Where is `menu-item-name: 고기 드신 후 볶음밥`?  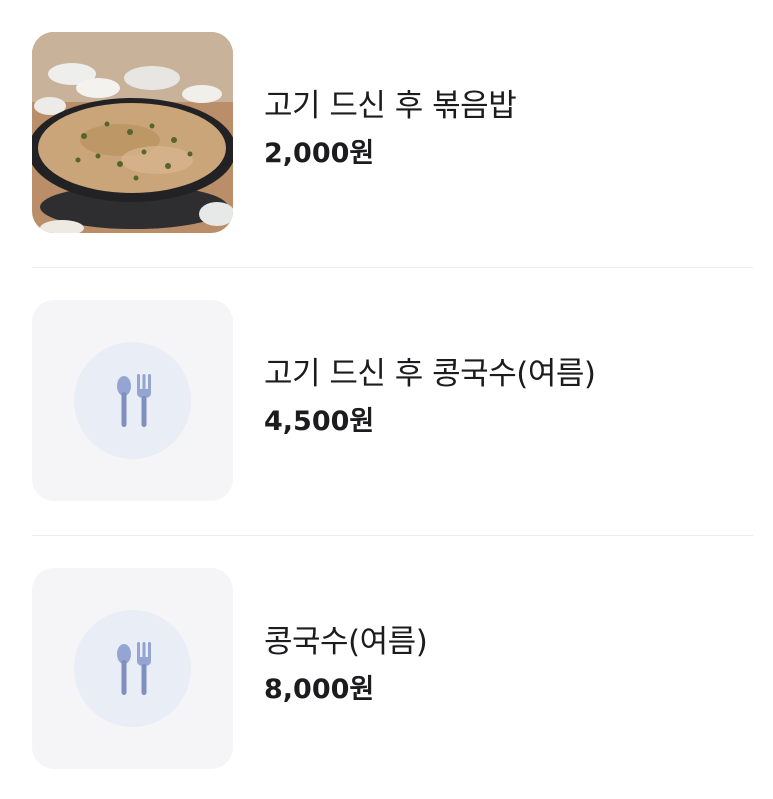
menu-item-name: 고기 드신 후 볶음밥 is located at coordinates (390, 106).